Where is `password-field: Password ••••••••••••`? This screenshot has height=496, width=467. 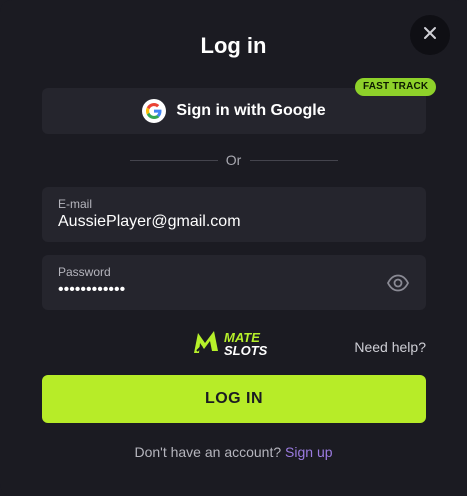
password-field: Password •••••••••••• is located at coordinates (234, 282).